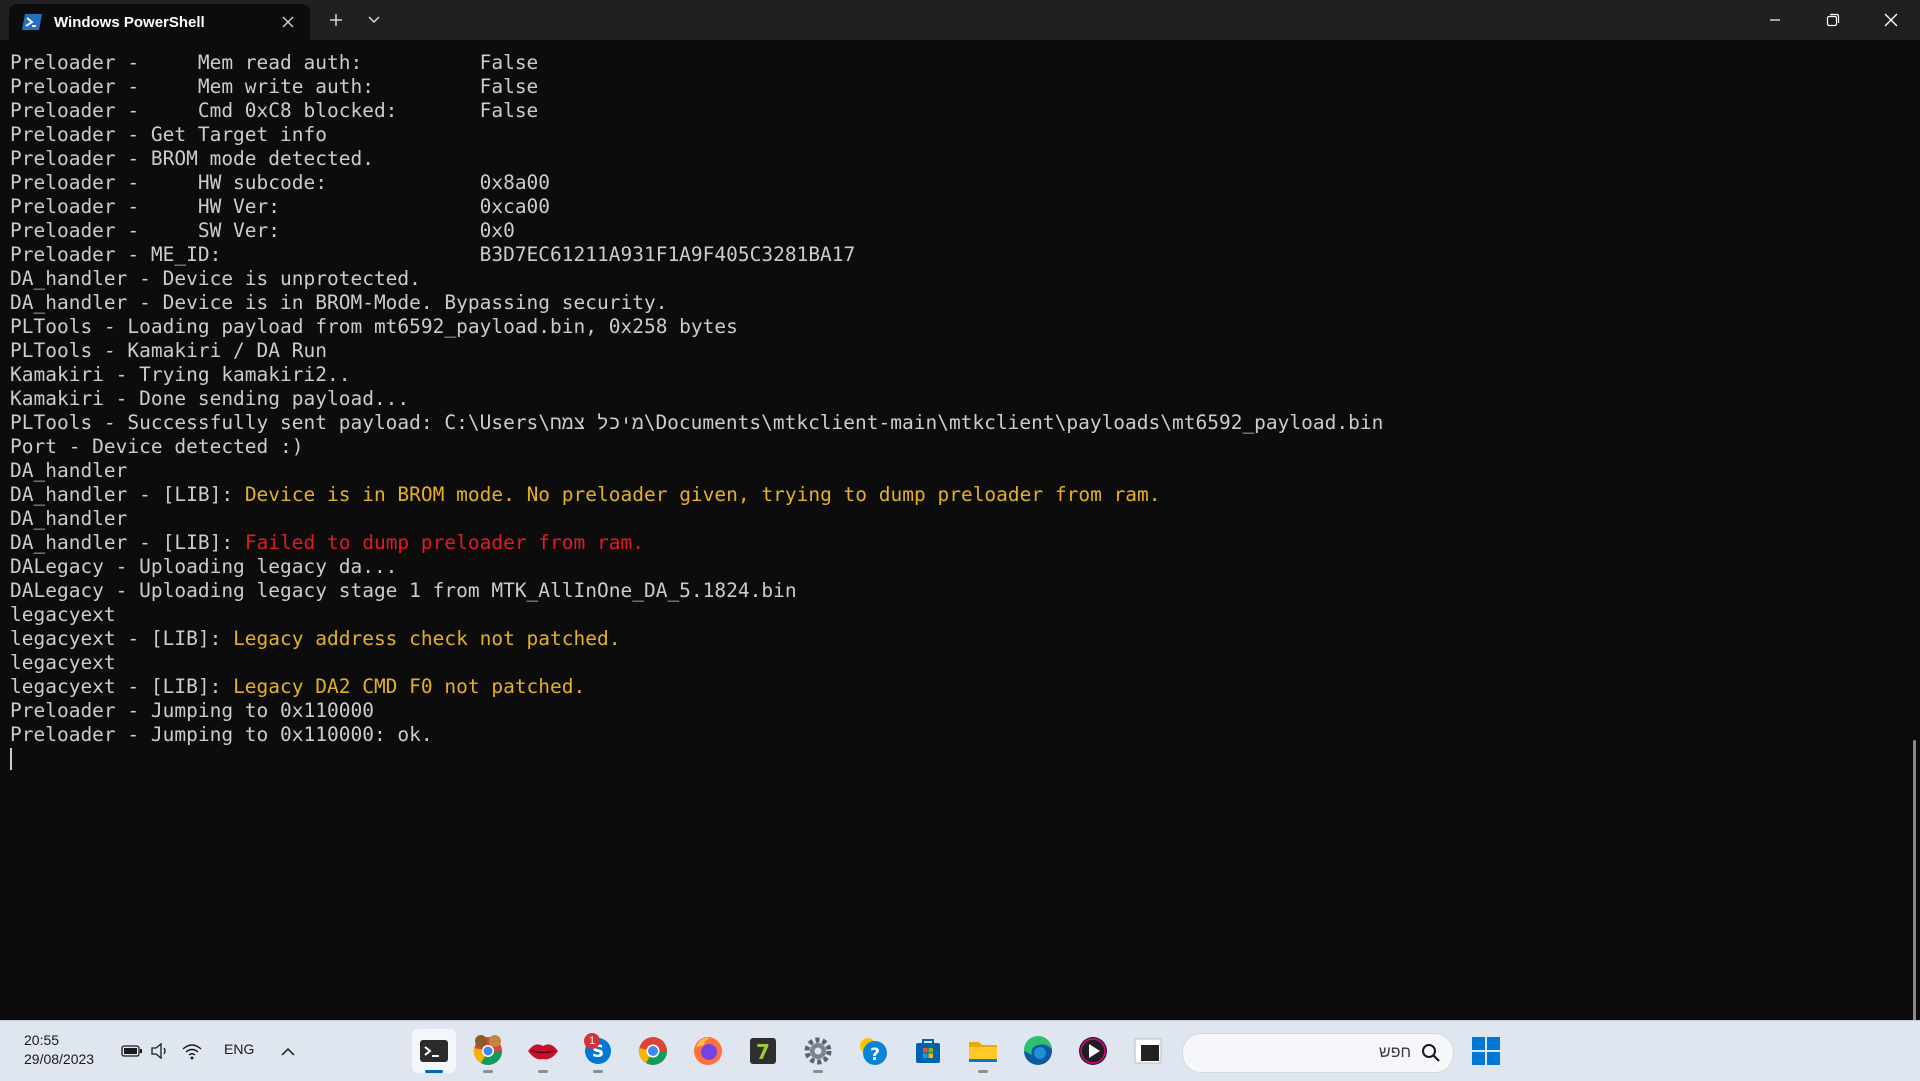 Image resolution: width=1920 pixels, height=1081 pixels. I want to click on media-player-app-button, so click(1093, 1051).